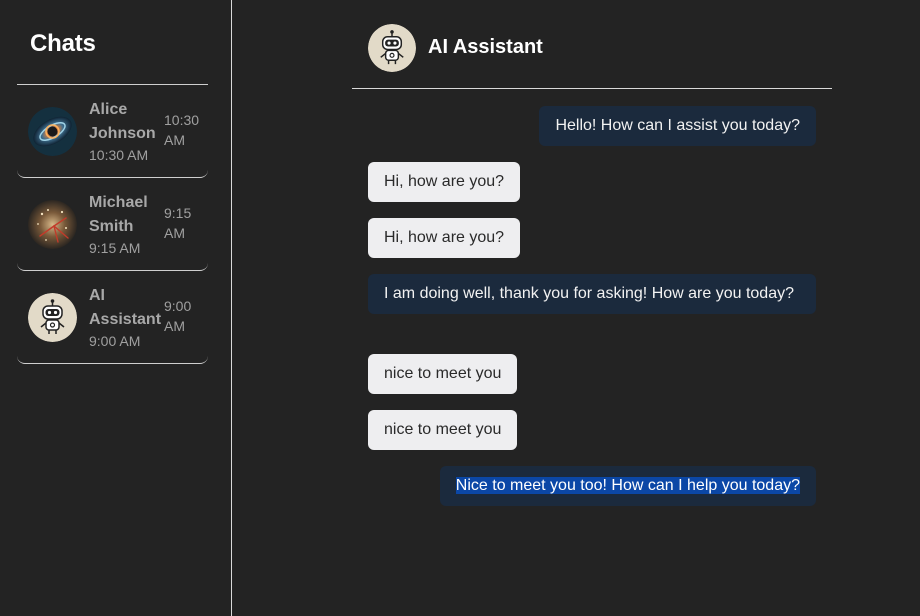 The height and width of the screenshot is (616, 920). What do you see at coordinates (122, 121) in the screenshot?
I see `chat-name: Alice Johnson` at bounding box center [122, 121].